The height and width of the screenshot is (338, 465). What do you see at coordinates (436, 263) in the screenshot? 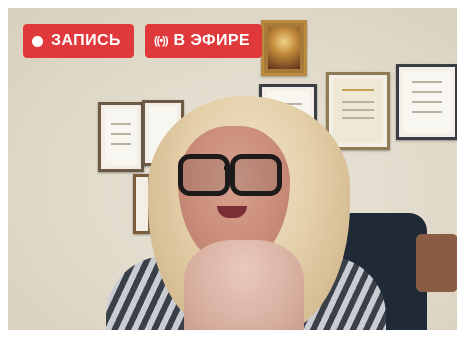
I see `chair-armrest-image` at bounding box center [436, 263].